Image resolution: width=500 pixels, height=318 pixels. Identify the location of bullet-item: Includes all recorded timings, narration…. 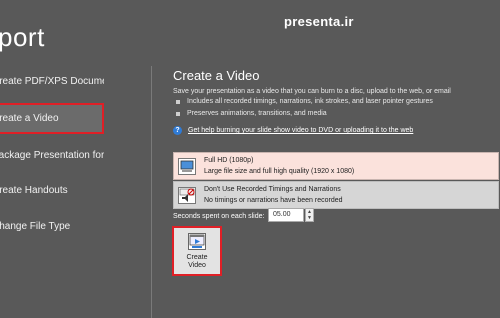
(304, 101).